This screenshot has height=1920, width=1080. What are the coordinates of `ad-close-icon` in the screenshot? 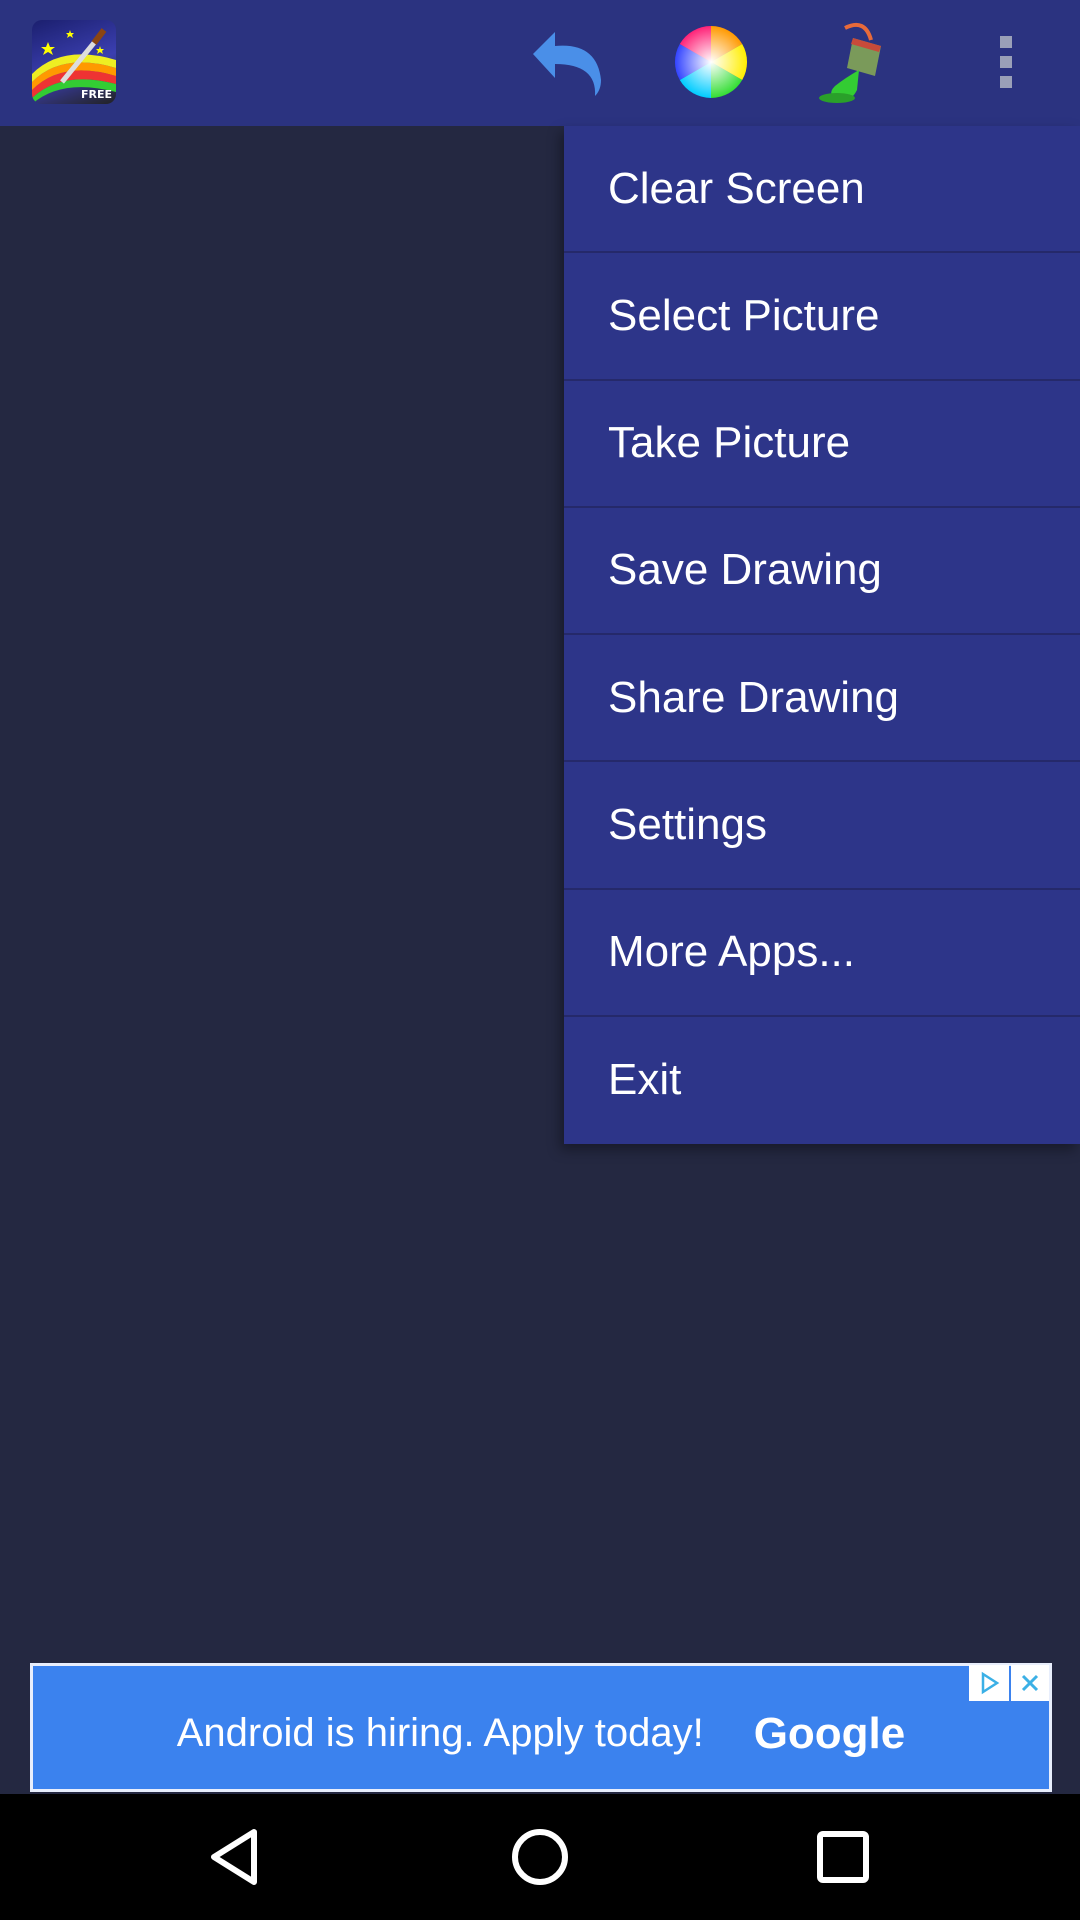 It's located at (1030, 1683).